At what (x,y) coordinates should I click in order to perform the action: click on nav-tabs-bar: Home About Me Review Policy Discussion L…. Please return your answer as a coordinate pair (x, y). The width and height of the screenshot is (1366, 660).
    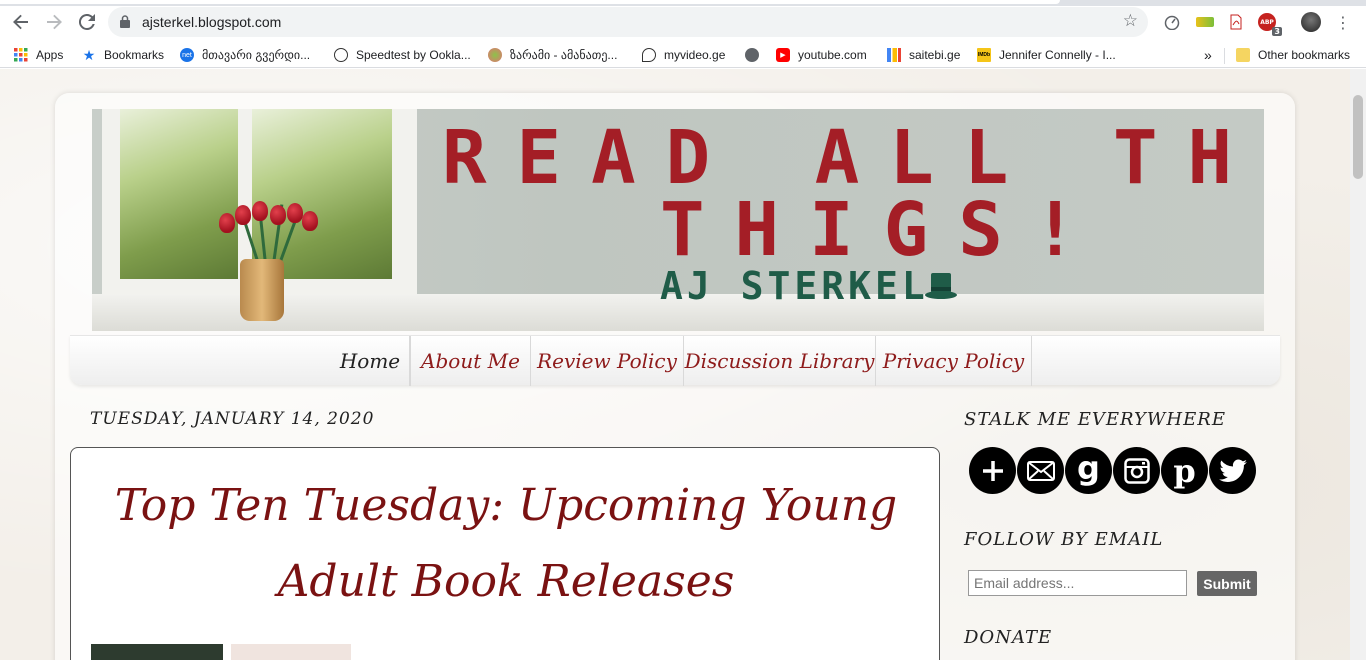
    Looking at the image, I should click on (675, 360).